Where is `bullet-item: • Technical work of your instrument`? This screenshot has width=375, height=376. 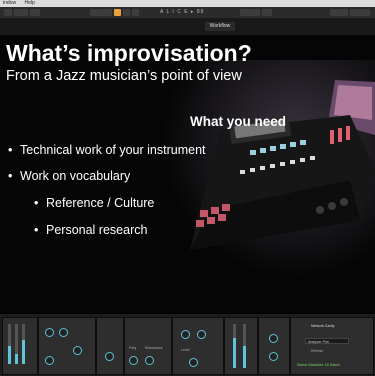 bullet-item: • Technical work of your instrument is located at coordinates (107, 150).